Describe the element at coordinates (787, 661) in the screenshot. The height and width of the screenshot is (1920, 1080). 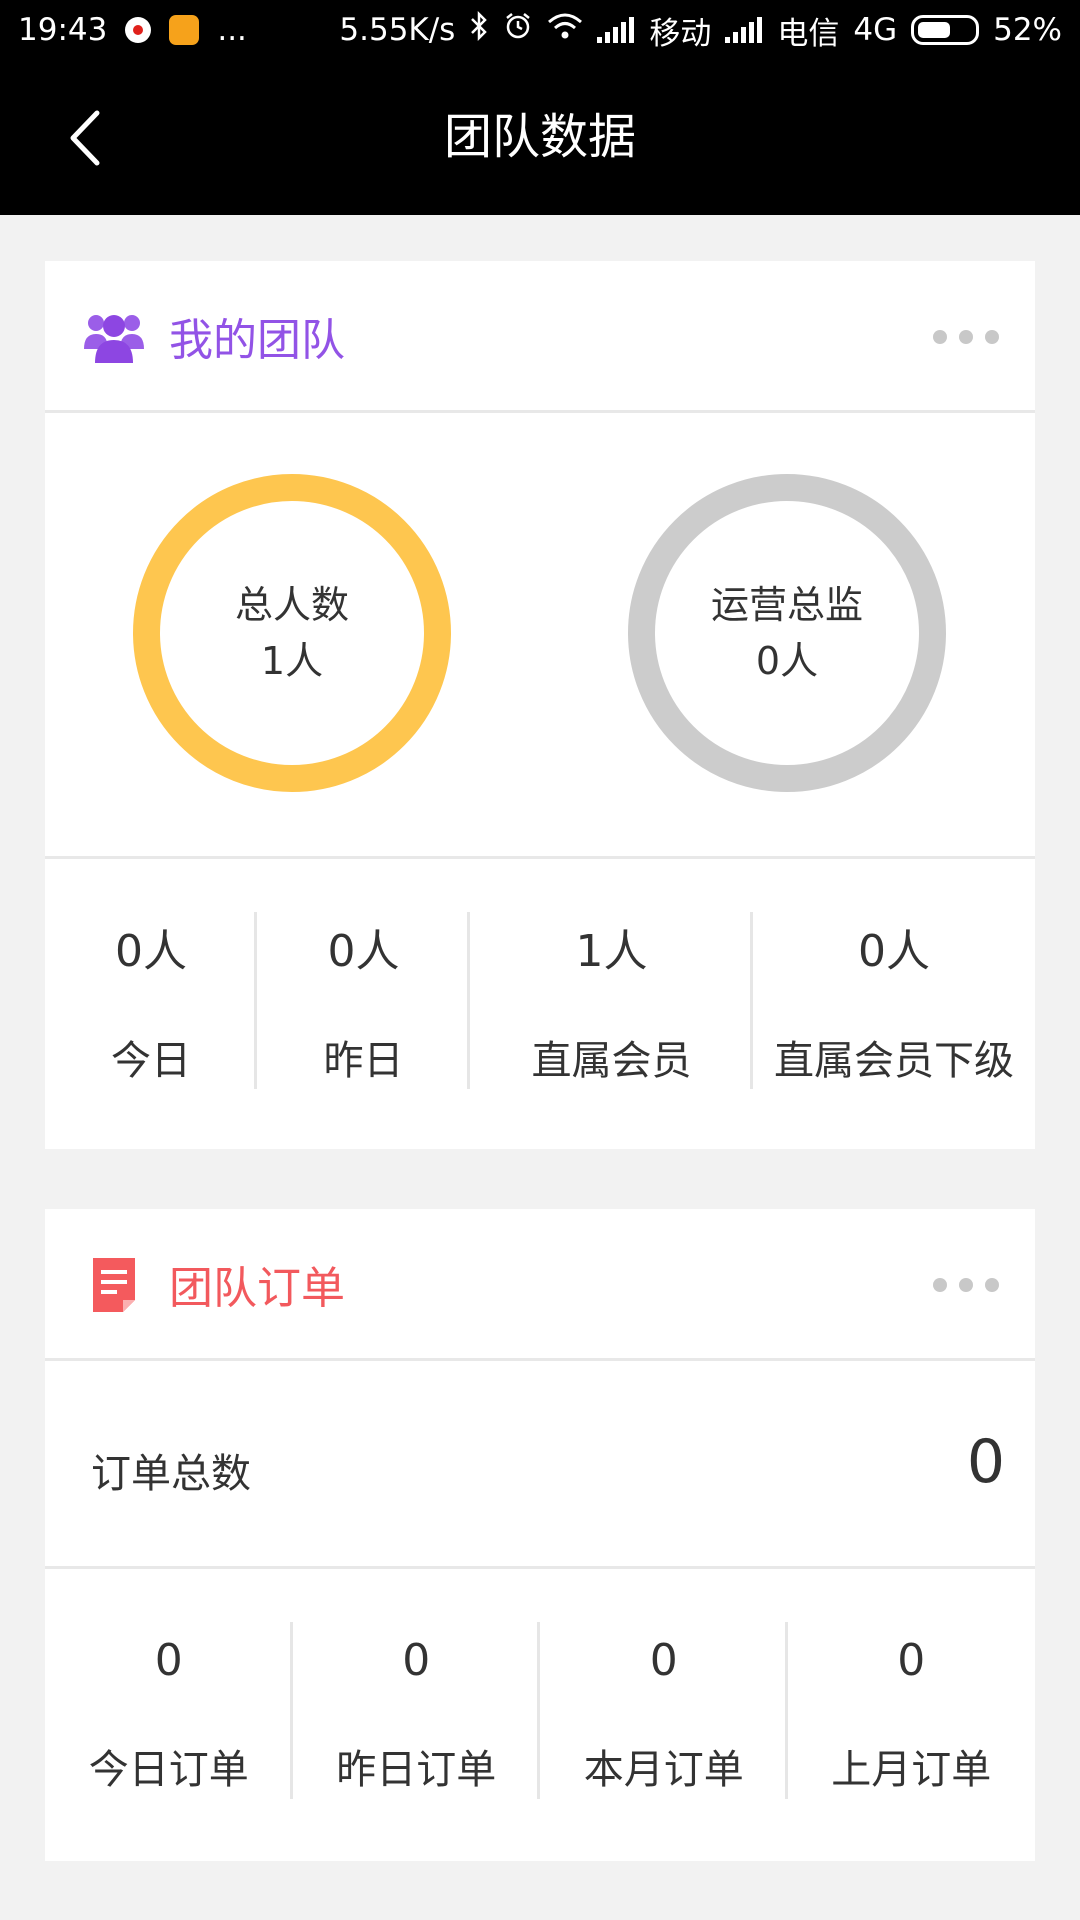
I see `ring-value: 0人` at that location.